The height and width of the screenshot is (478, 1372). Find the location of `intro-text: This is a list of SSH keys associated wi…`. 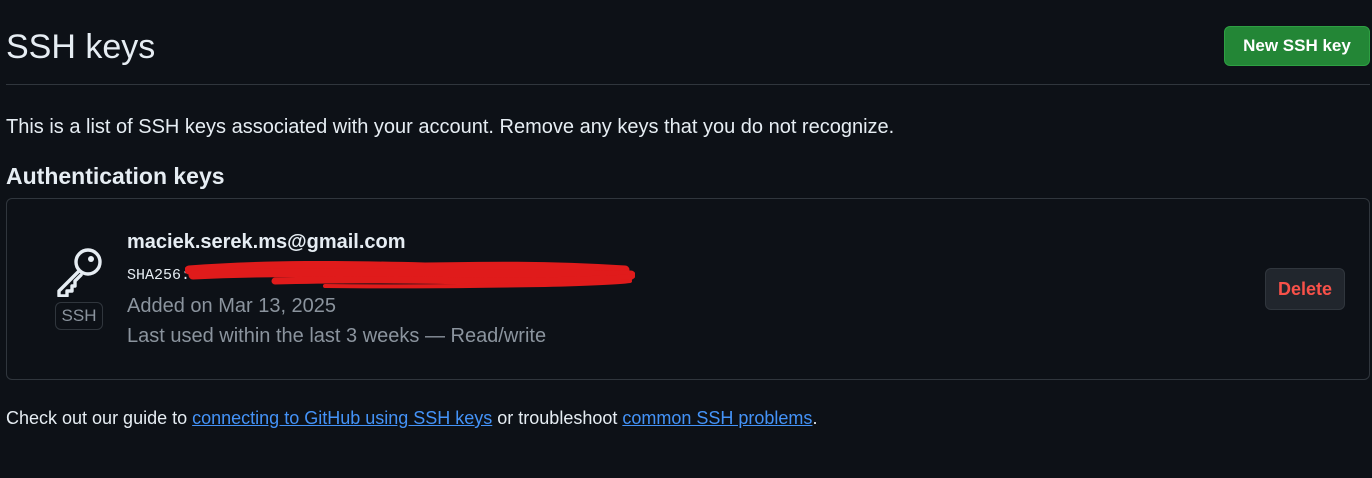

intro-text: This is a list of SSH keys associated wi… is located at coordinates (450, 127).